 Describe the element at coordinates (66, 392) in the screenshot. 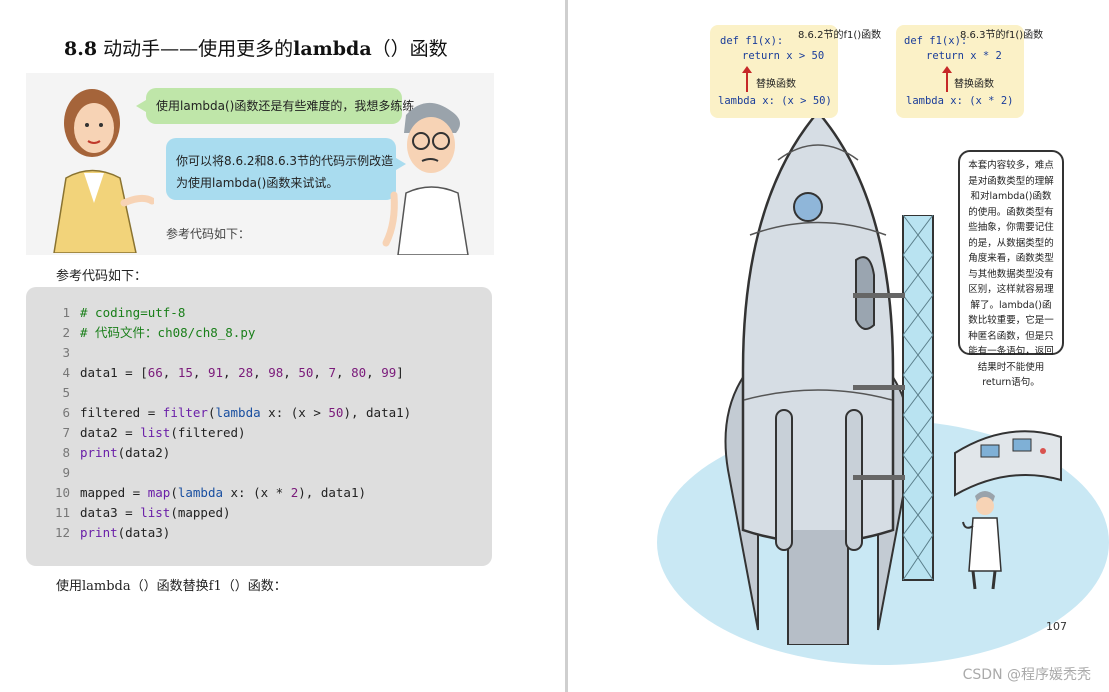

I see `code-line: 5` at that location.